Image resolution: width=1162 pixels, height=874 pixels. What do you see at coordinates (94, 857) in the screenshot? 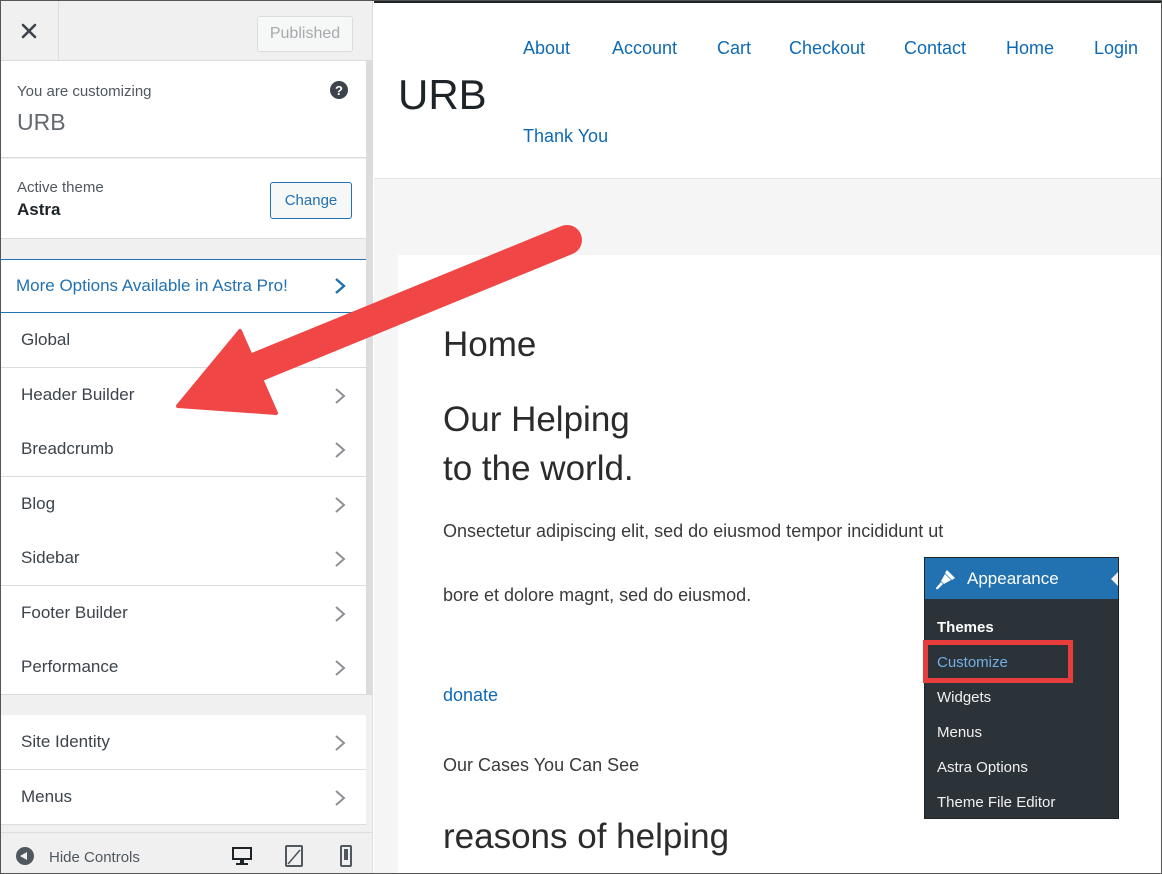
I see `hide-controls-button: Hide Controls` at bounding box center [94, 857].